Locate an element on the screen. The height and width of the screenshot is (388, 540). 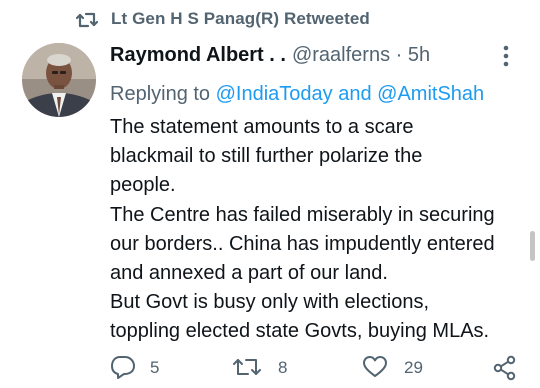
reply-icon is located at coordinates (123, 367).